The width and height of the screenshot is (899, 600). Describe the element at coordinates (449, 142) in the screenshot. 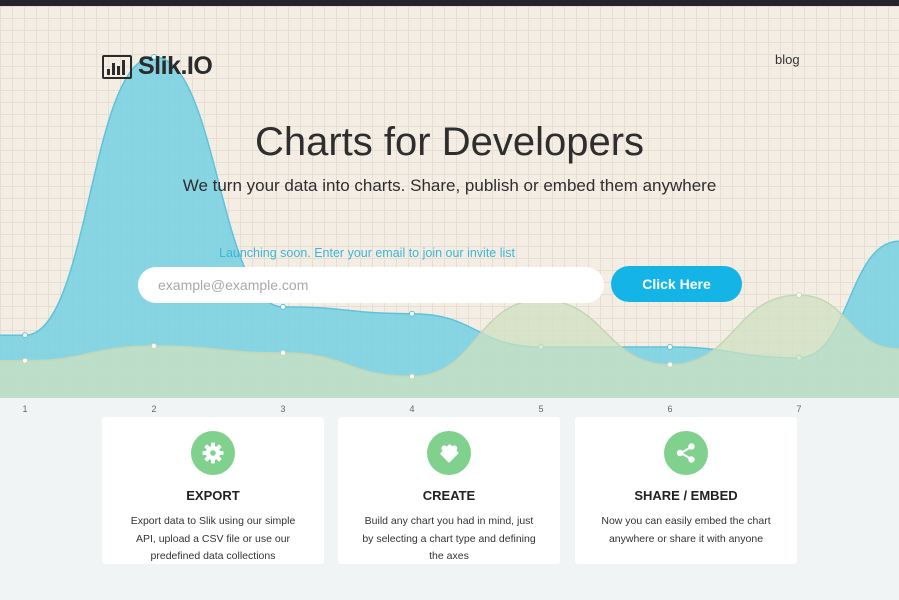

I see `page-title: Charts for Developers` at that location.